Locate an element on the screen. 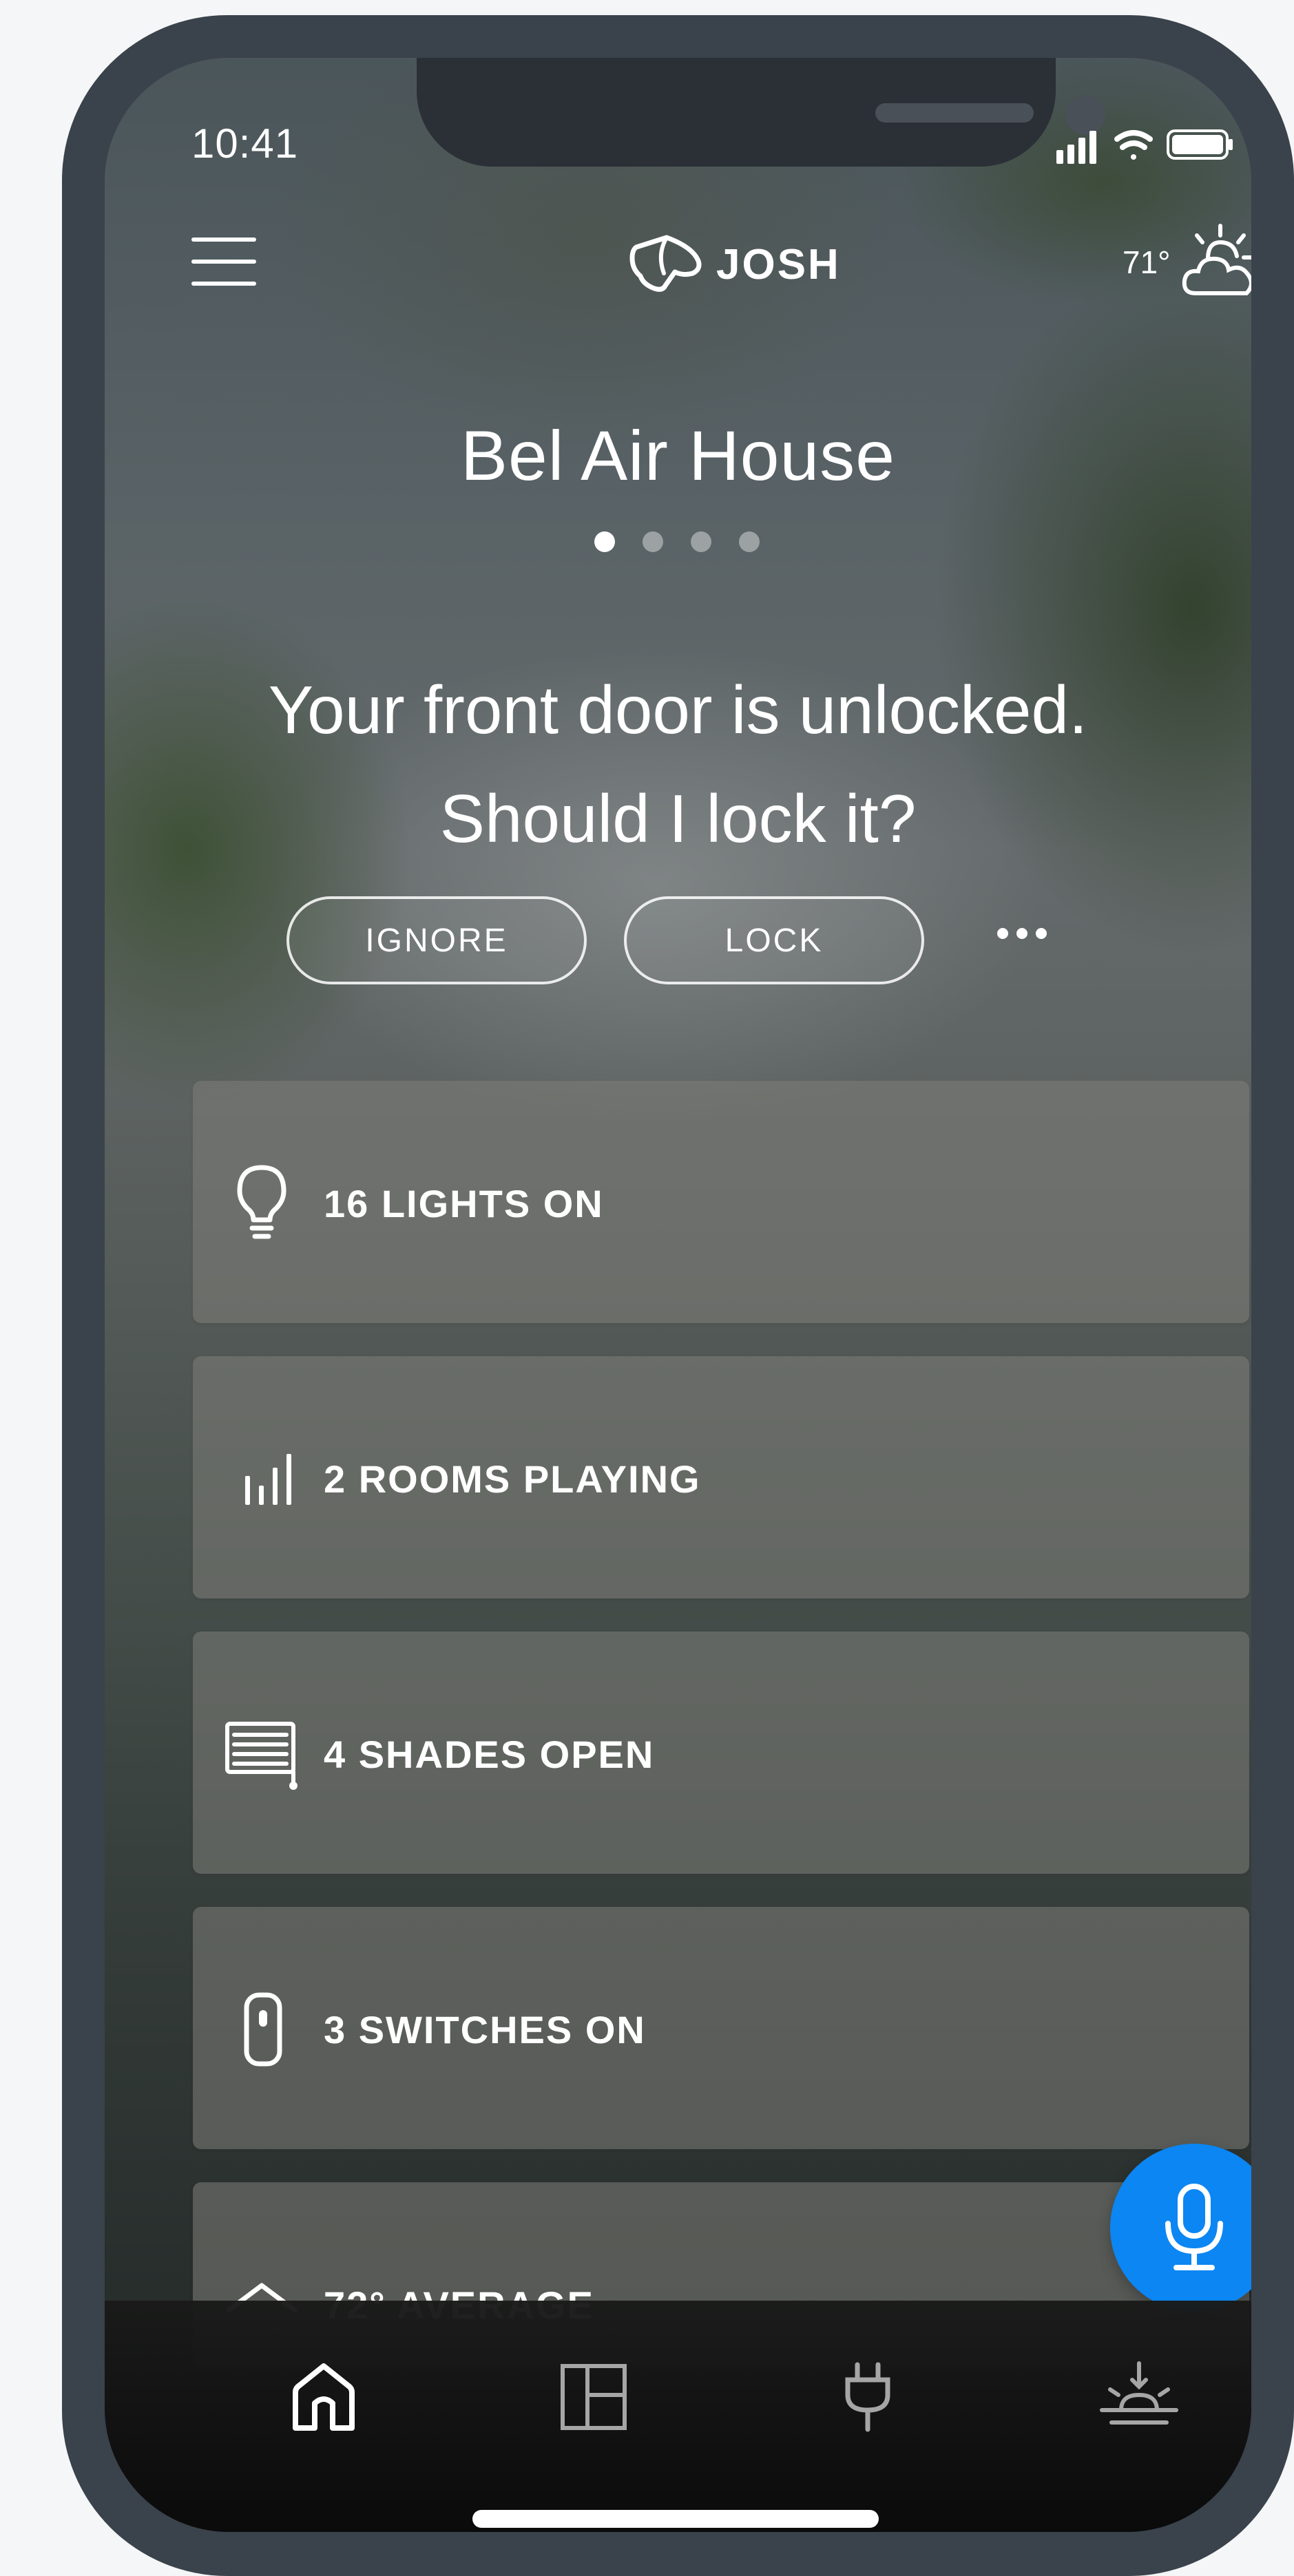 Image resolution: width=1294 pixels, height=2576 pixels. more-options-icon is located at coordinates (1022, 934).